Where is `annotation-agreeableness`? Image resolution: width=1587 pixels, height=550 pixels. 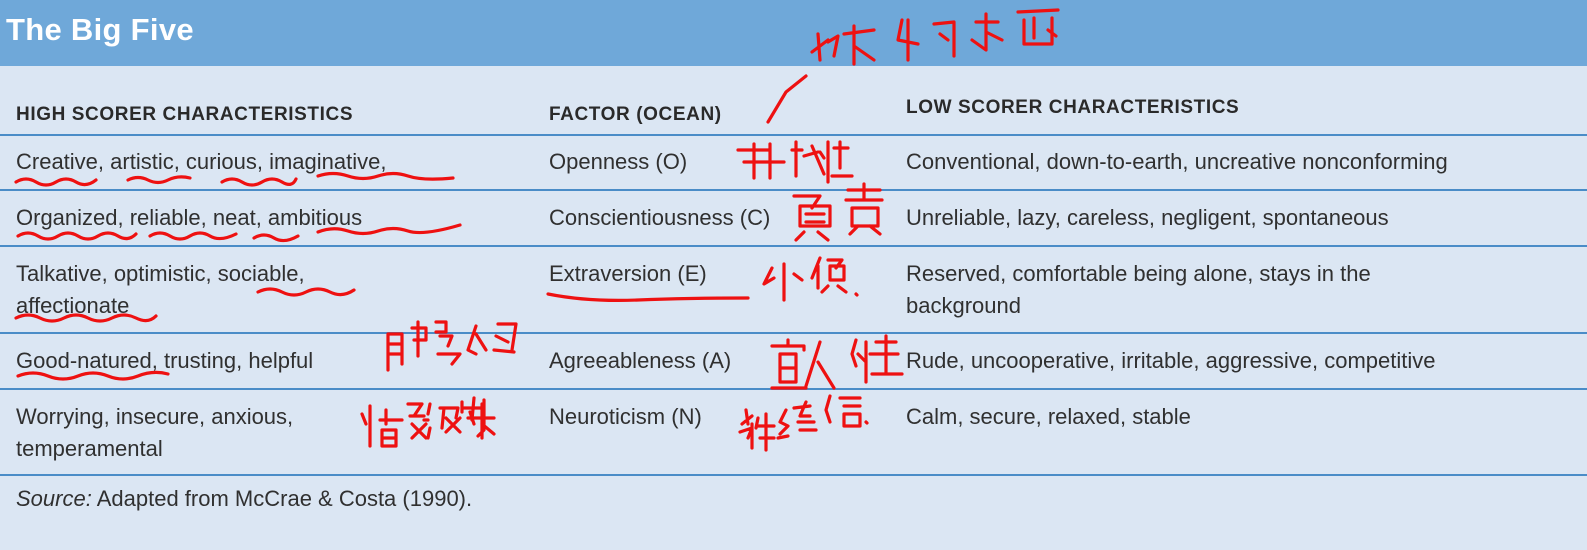
annotation-agreeableness is located at coordinates (837, 362).